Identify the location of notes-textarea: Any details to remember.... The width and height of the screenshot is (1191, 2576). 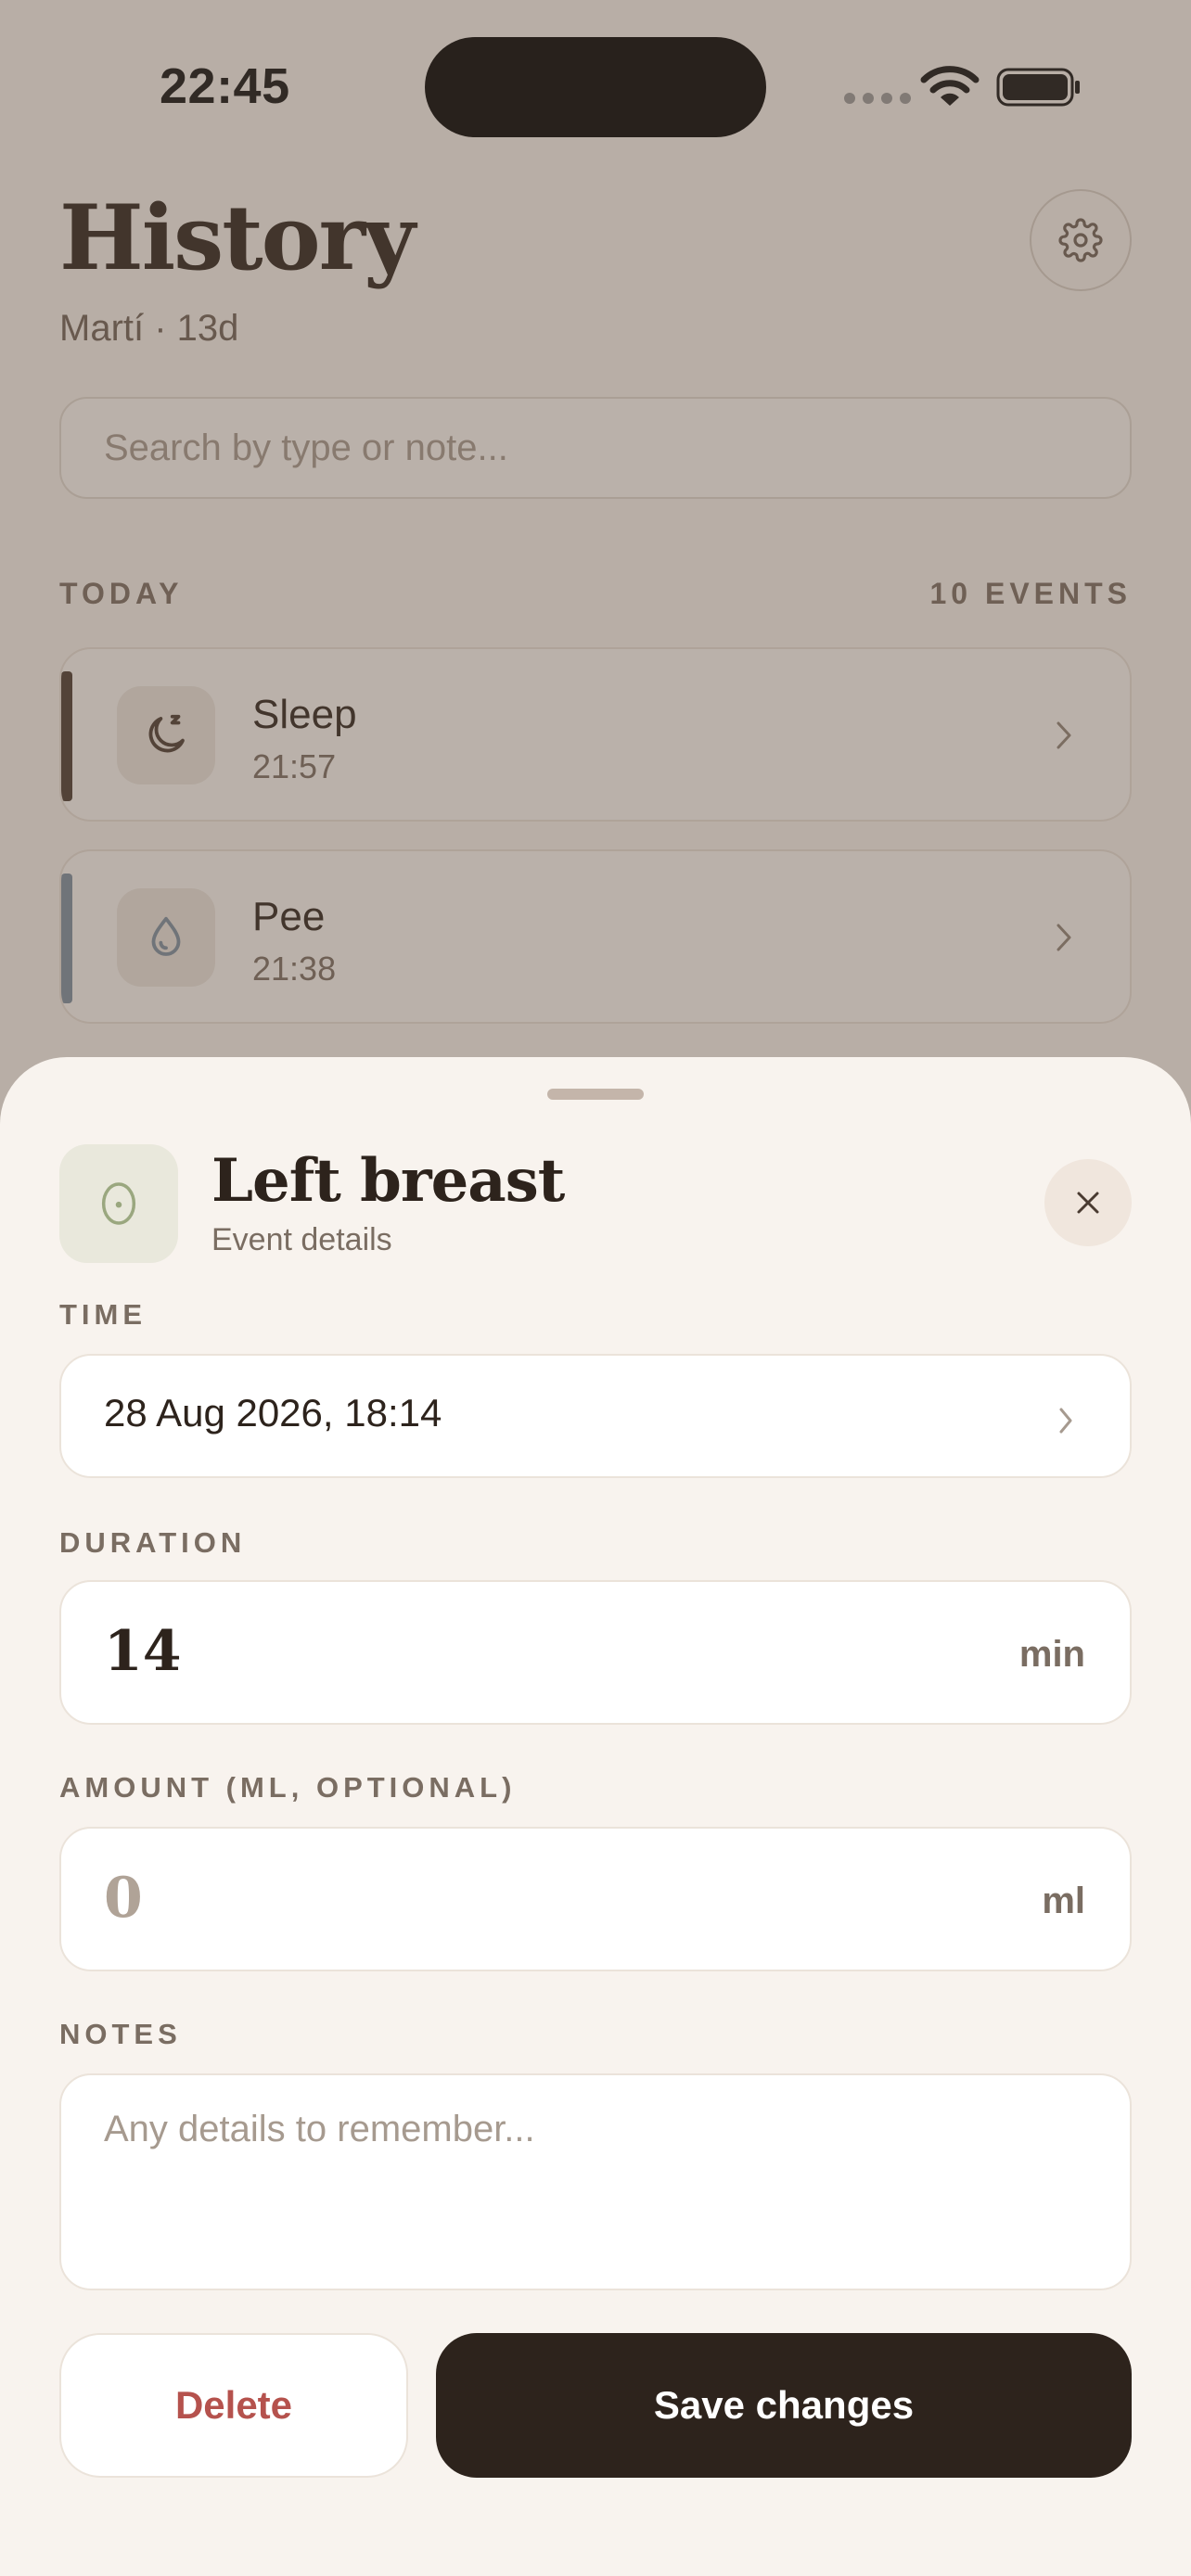
(595, 2181).